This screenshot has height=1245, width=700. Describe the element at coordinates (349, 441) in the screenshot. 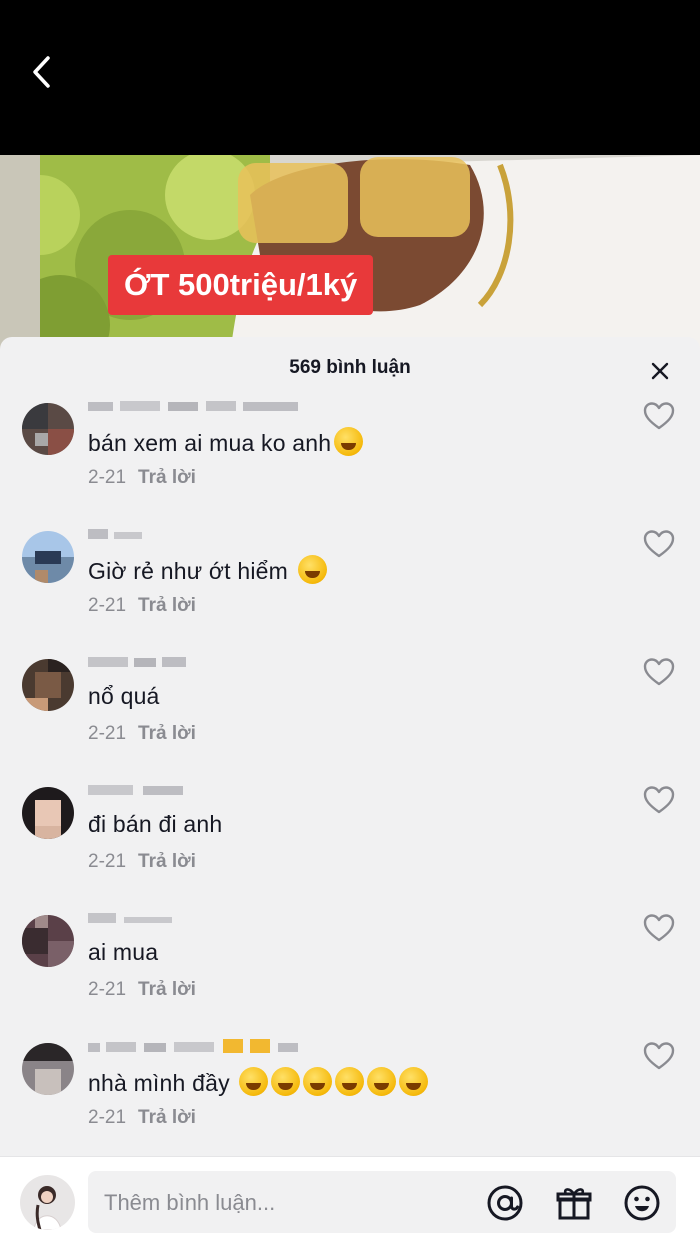

I see `rofl-emoji` at that location.